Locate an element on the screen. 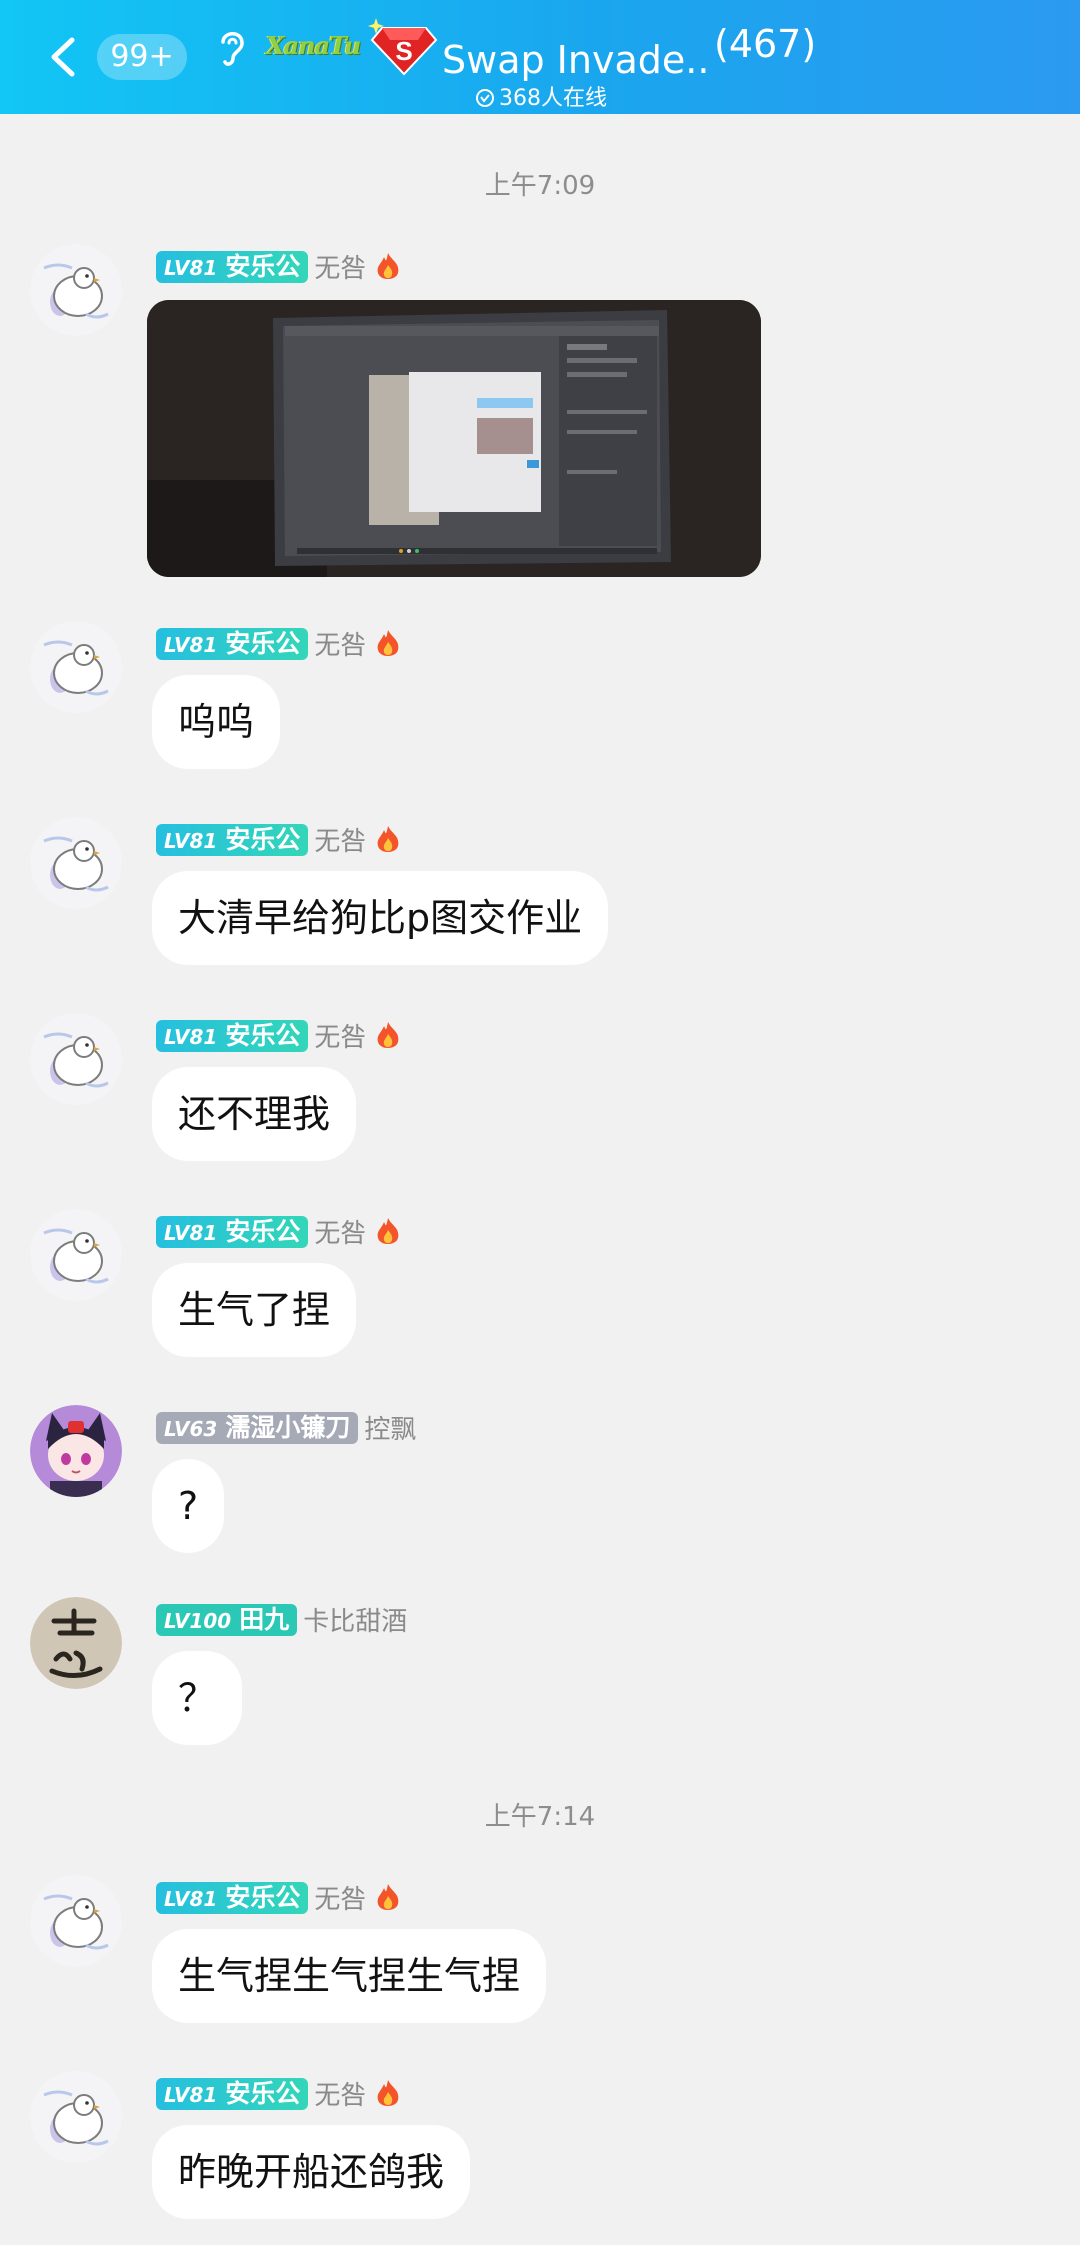 The height and width of the screenshot is (2245, 1080). message-bubble: 生气捏生气捏生气捏 is located at coordinates (349, 1976).